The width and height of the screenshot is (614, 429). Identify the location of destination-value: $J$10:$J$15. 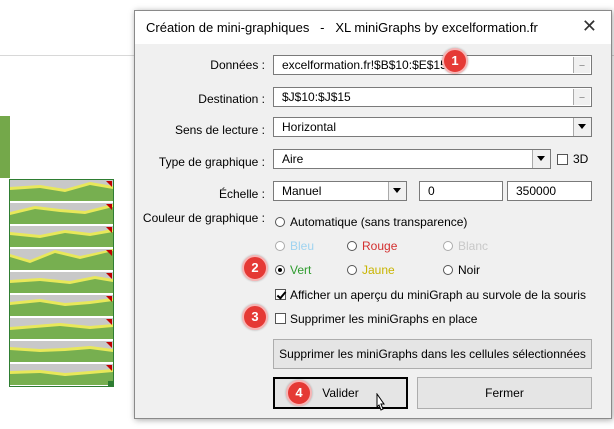
(316, 97).